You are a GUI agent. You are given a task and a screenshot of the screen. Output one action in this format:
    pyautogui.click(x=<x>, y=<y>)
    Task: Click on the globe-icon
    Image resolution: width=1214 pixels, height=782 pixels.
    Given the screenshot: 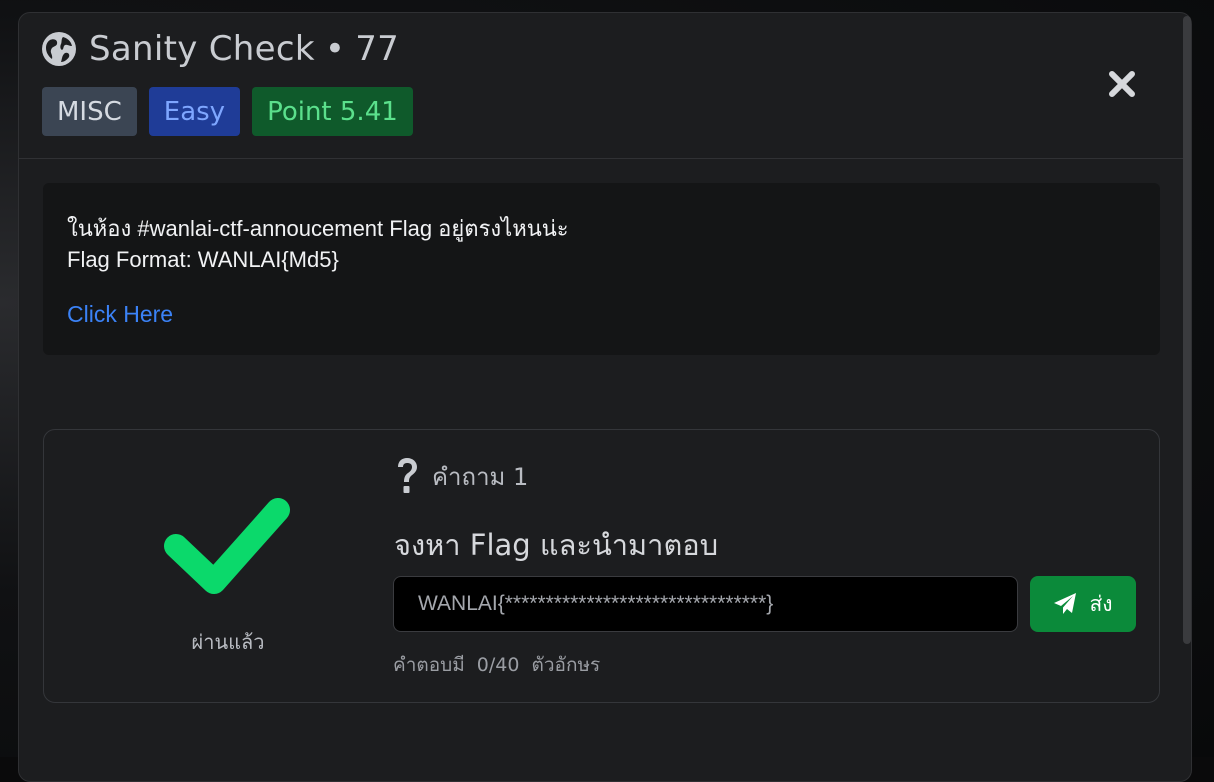 What is the action you would take?
    pyautogui.click(x=59, y=49)
    